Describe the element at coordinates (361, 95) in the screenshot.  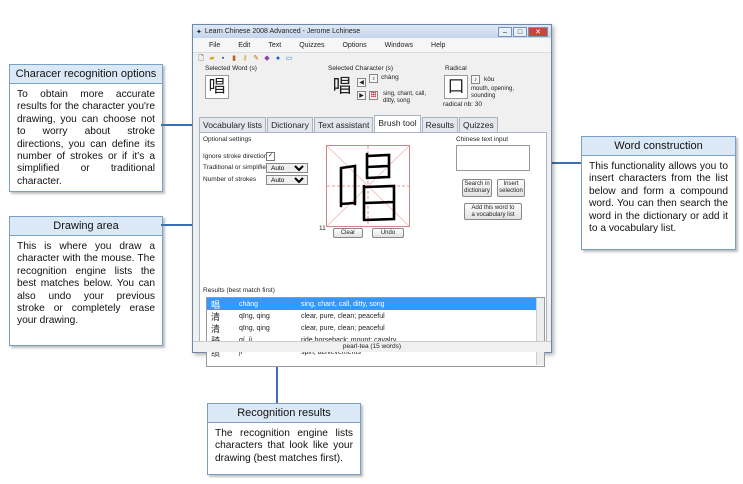
I see `next-char-button: ▶` at that location.